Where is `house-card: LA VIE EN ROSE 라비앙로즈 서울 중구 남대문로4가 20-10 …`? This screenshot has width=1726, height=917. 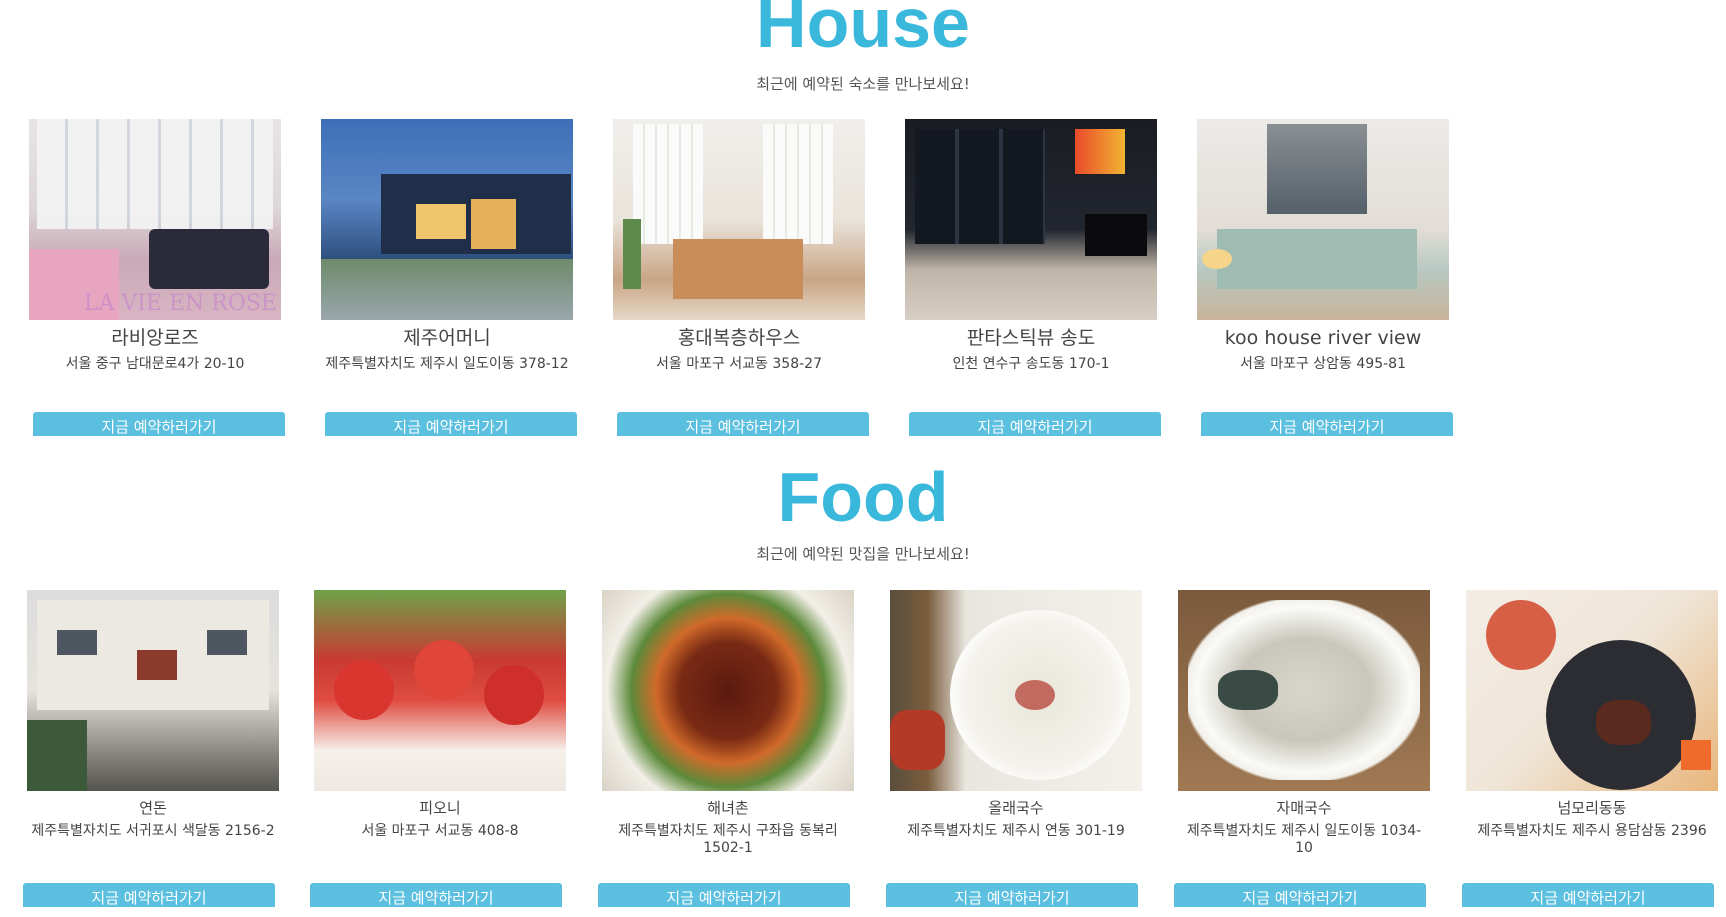 house-card: LA VIE EN ROSE 라비앙로즈 서울 중구 남대문로4가 20-10 … is located at coordinates (157, 277).